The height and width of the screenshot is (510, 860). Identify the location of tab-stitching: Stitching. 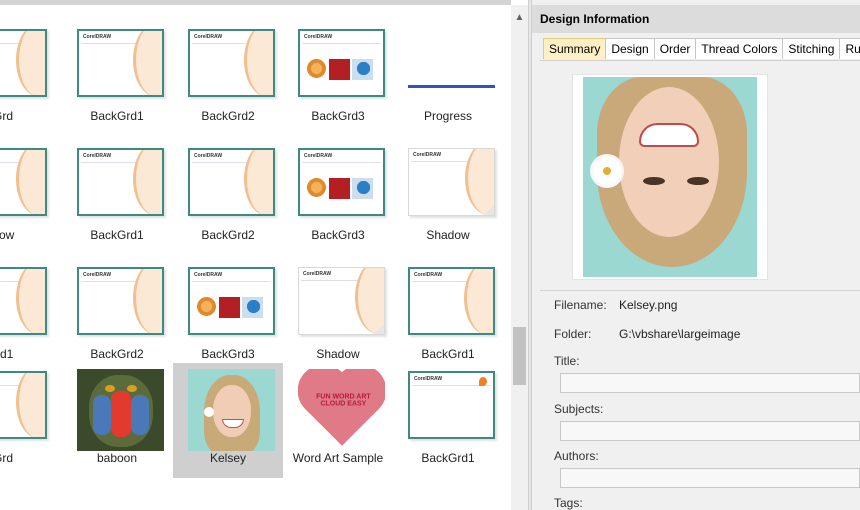
(811, 48).